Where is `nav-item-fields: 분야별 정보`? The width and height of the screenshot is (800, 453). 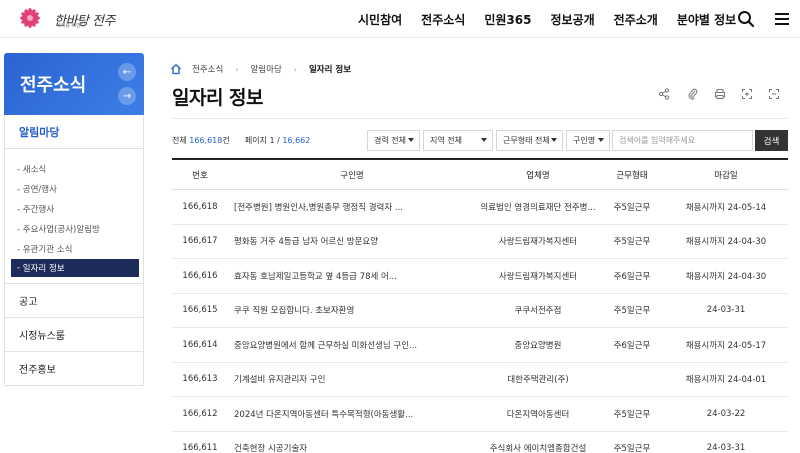
nav-item-fields: 분야별 정보 is located at coordinates (706, 19).